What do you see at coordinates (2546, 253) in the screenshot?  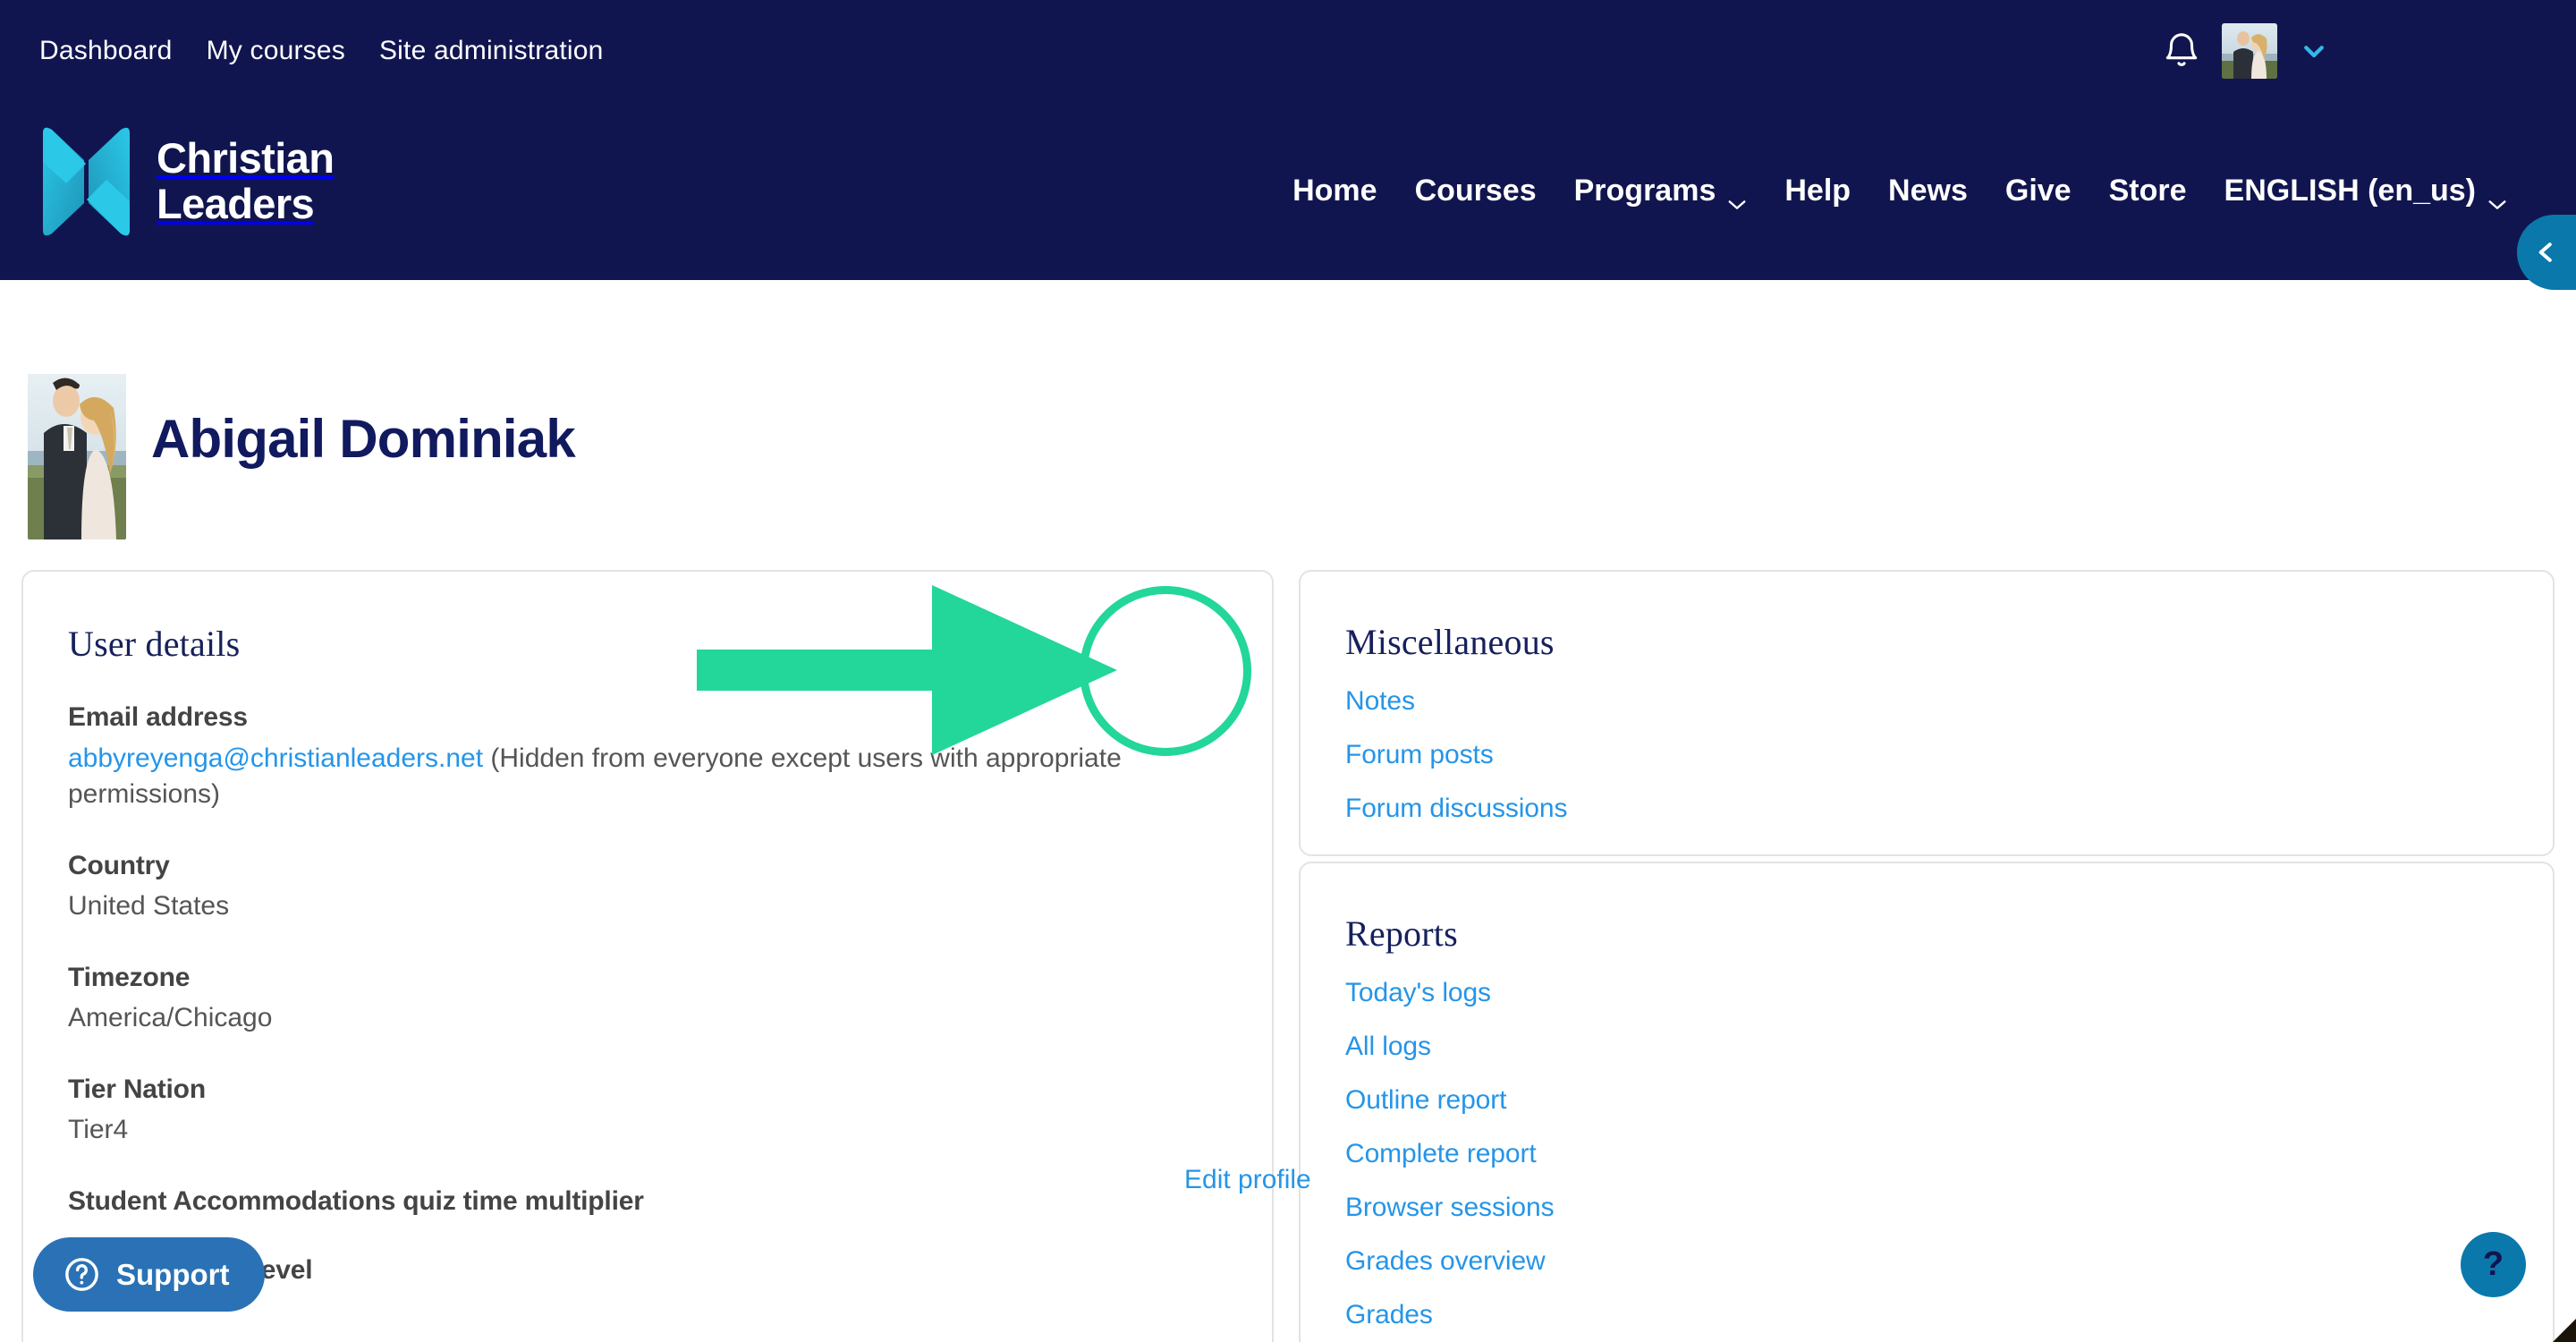 I see `chevron-left-icon` at bounding box center [2546, 253].